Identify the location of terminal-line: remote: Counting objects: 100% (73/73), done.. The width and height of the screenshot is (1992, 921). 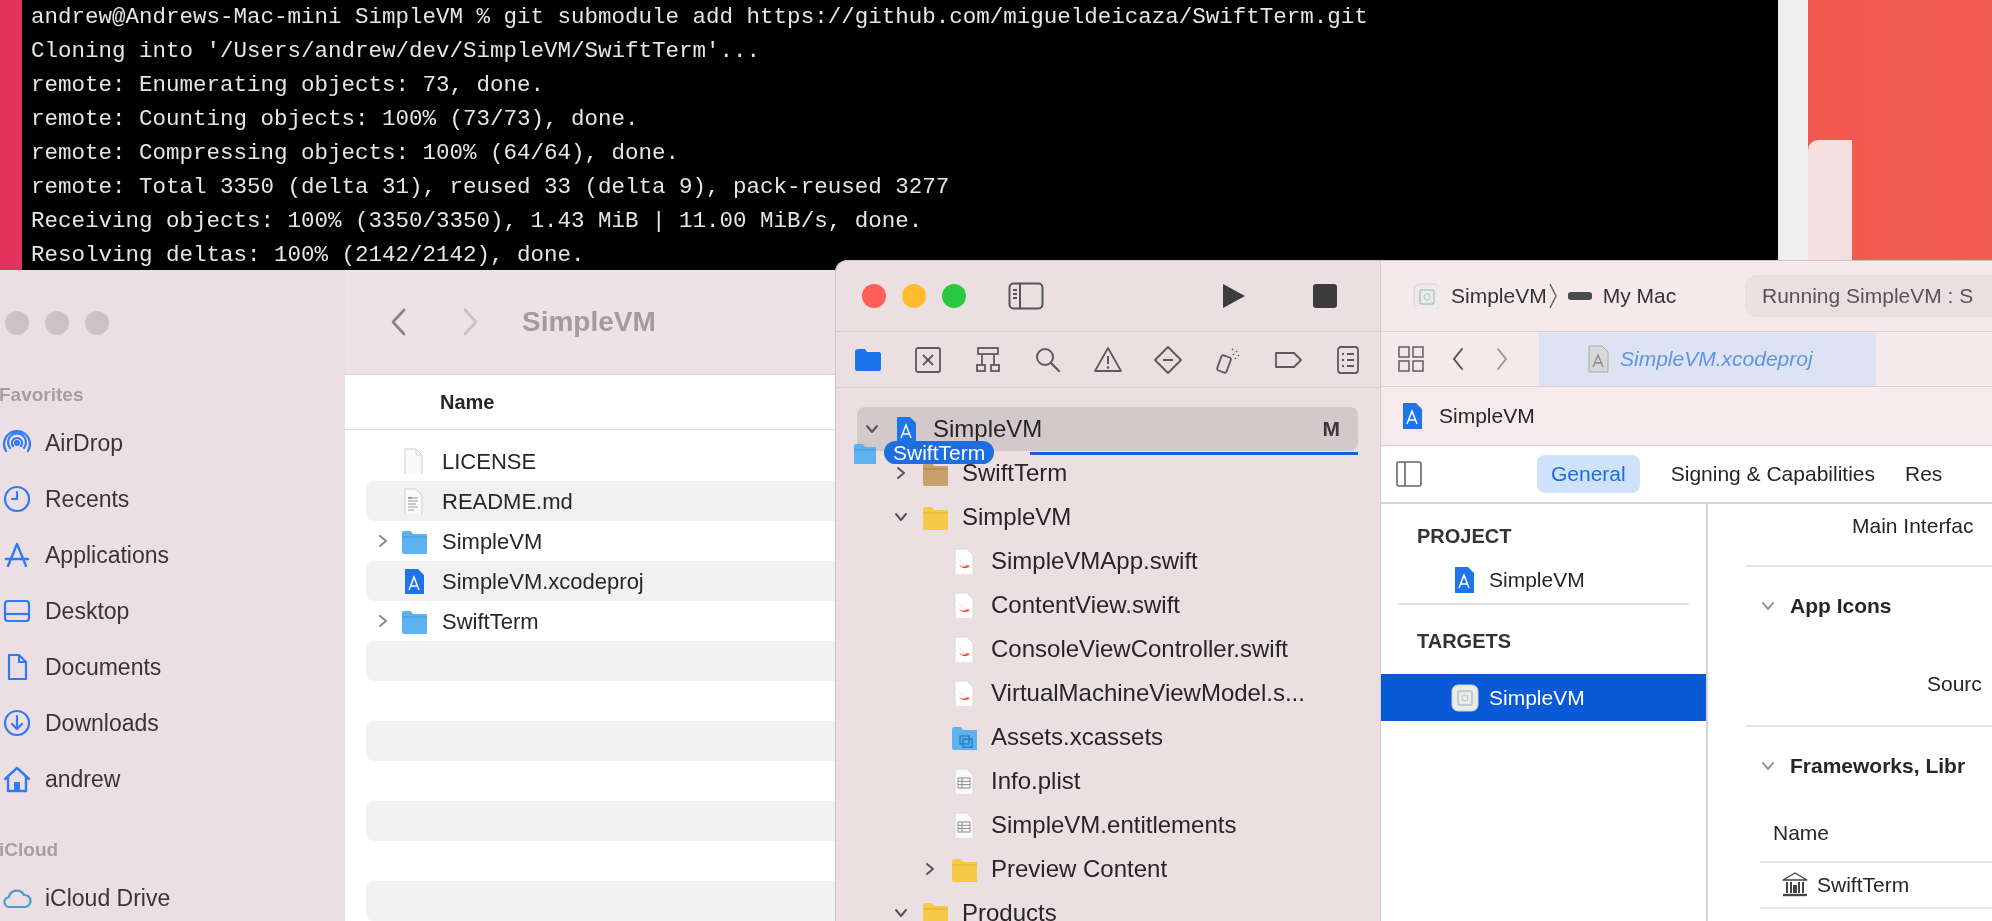
(335, 119).